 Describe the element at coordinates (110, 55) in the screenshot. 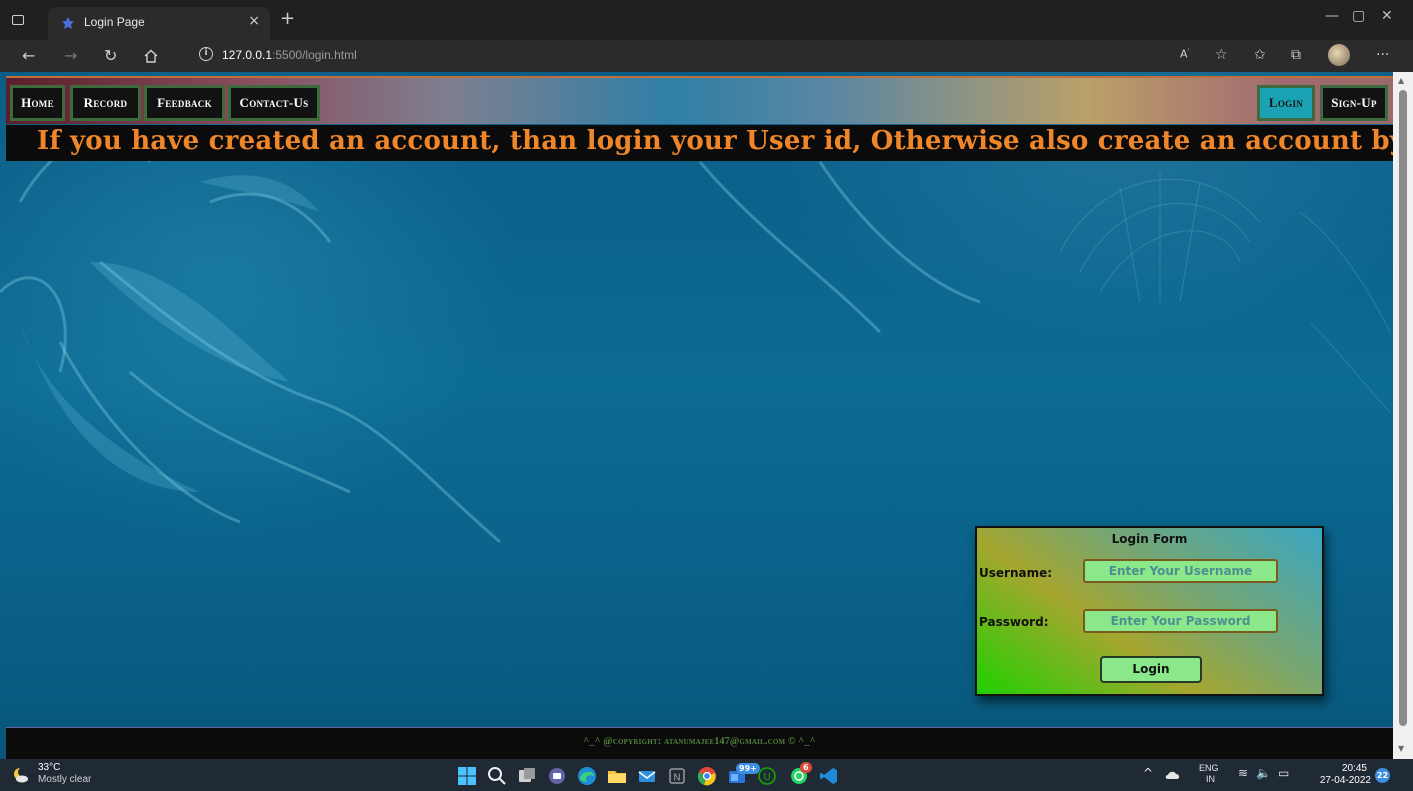

I see `refresh-icon: ↻` at that location.